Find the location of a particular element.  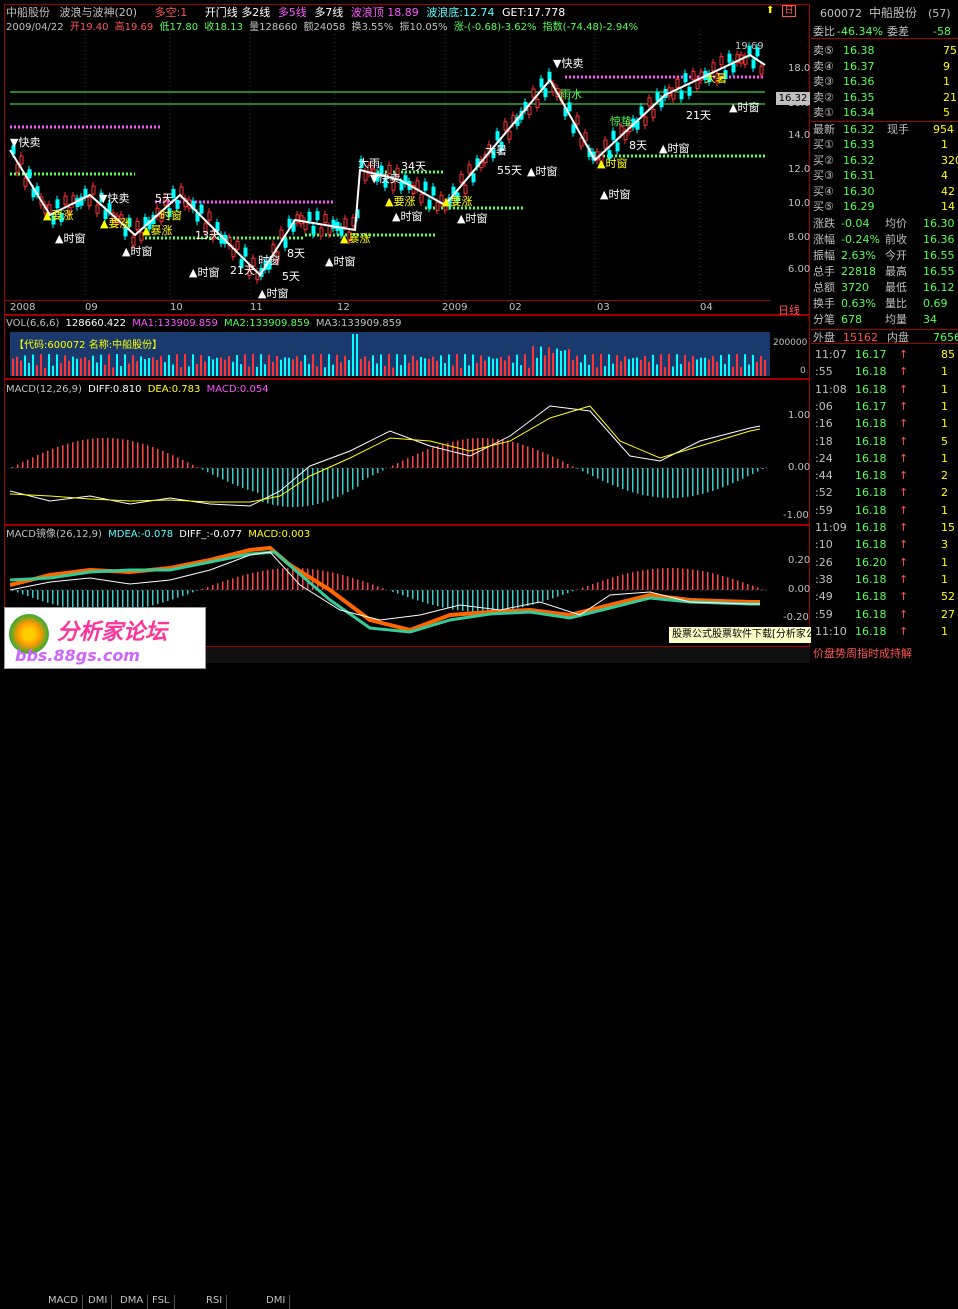

tab-rsi: RSI is located at coordinates (214, 1302).